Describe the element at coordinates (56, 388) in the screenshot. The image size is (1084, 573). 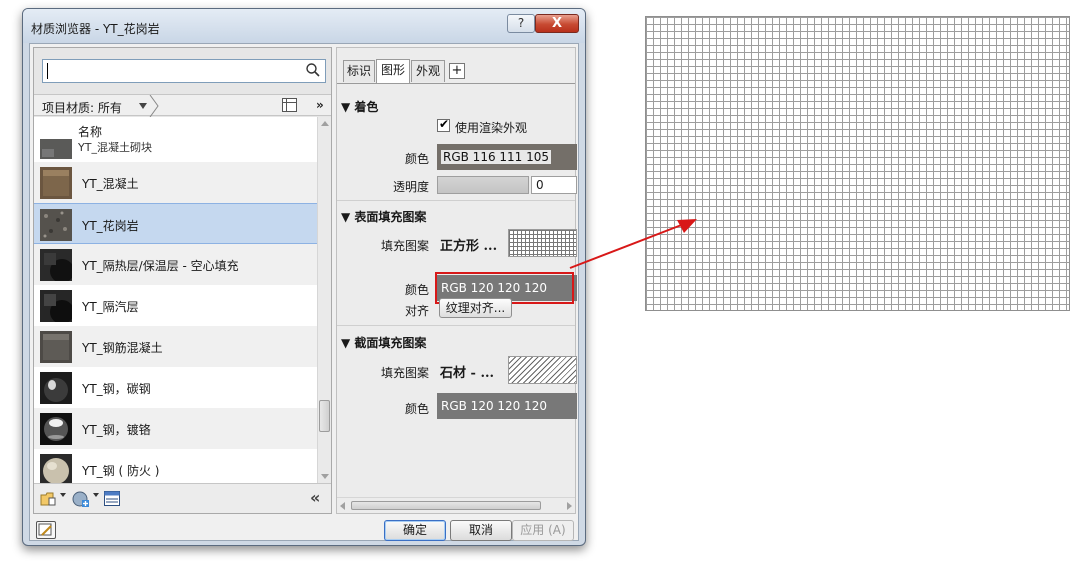
I see `carbon-steel-thumbnail` at that location.